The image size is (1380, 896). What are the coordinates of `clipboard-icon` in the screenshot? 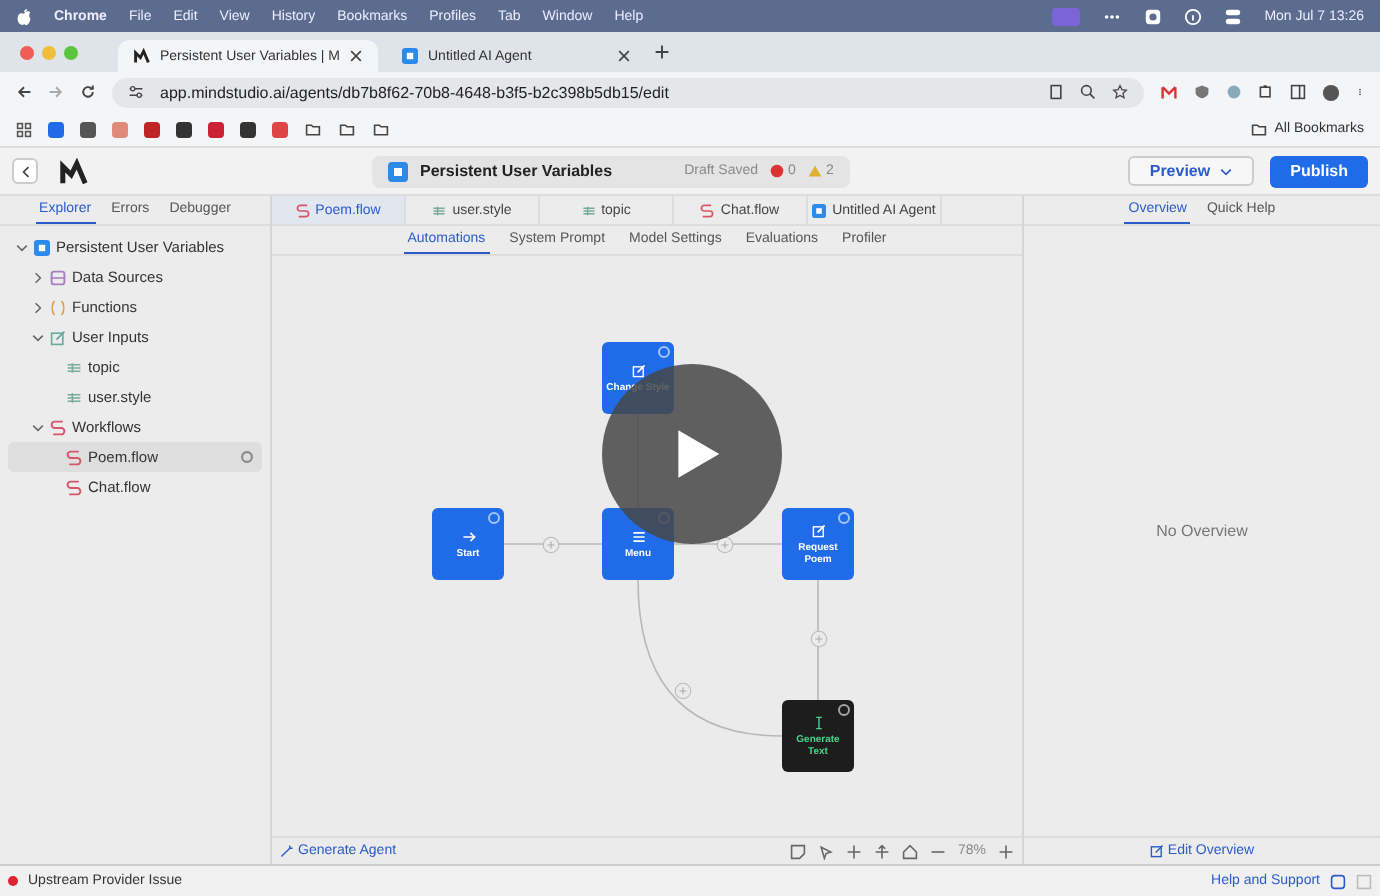 It's located at (1056, 92).